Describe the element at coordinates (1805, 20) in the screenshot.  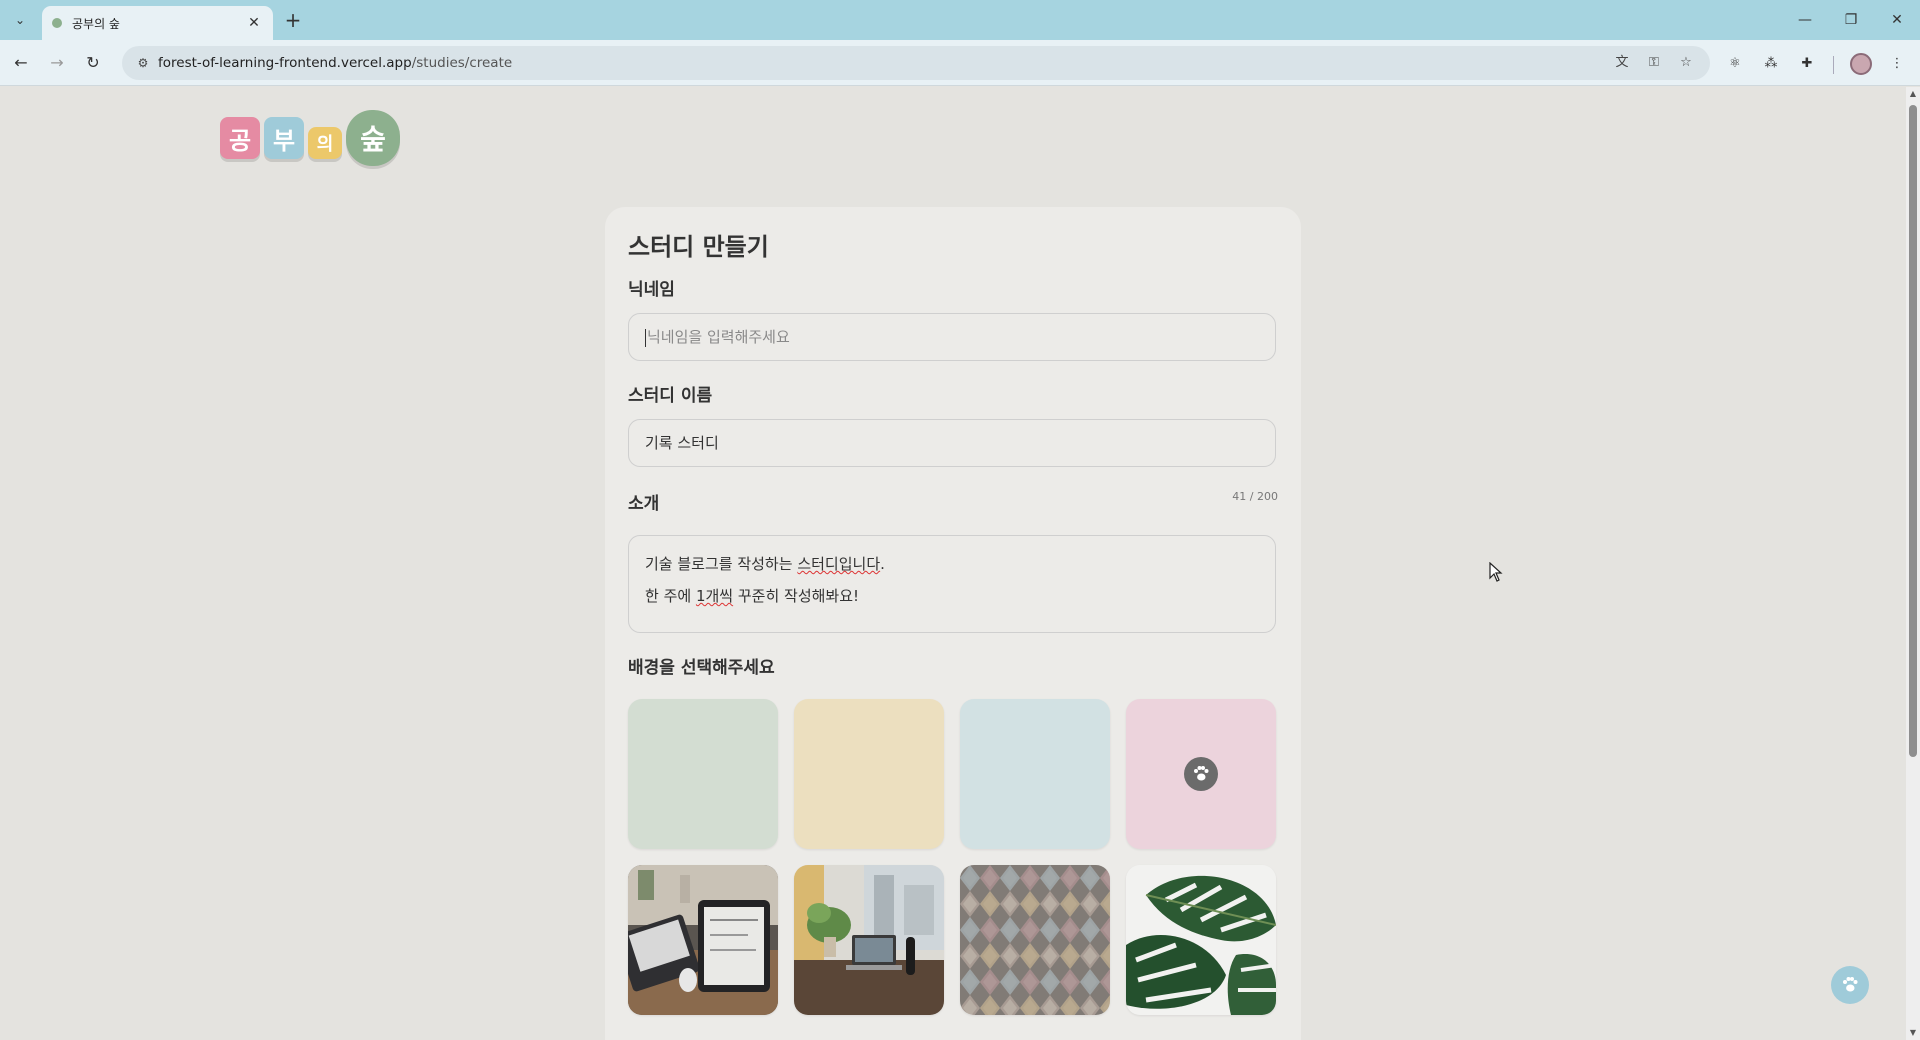
I see `minimize-icon: —` at that location.